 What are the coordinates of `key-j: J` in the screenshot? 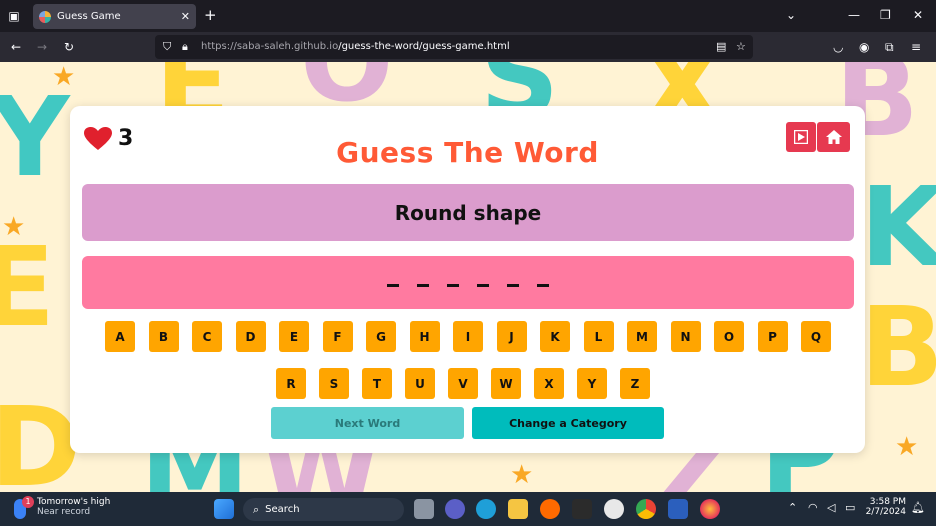 It's located at (511, 336).